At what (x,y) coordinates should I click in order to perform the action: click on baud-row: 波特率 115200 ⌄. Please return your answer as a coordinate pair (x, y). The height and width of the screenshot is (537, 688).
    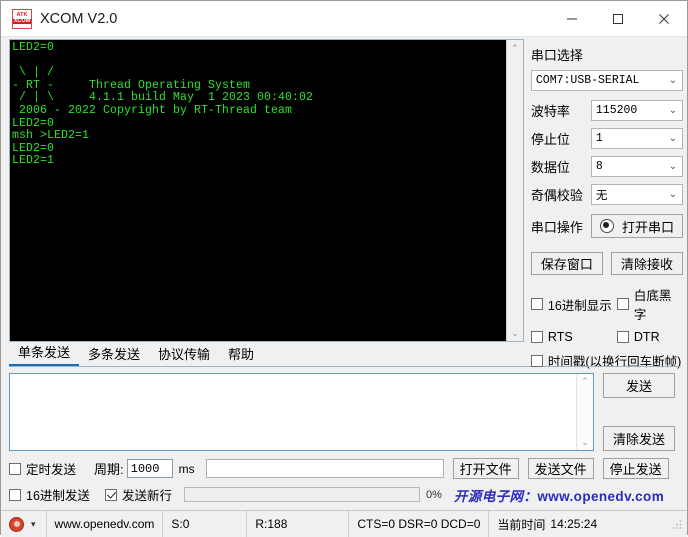
    Looking at the image, I should click on (607, 110).